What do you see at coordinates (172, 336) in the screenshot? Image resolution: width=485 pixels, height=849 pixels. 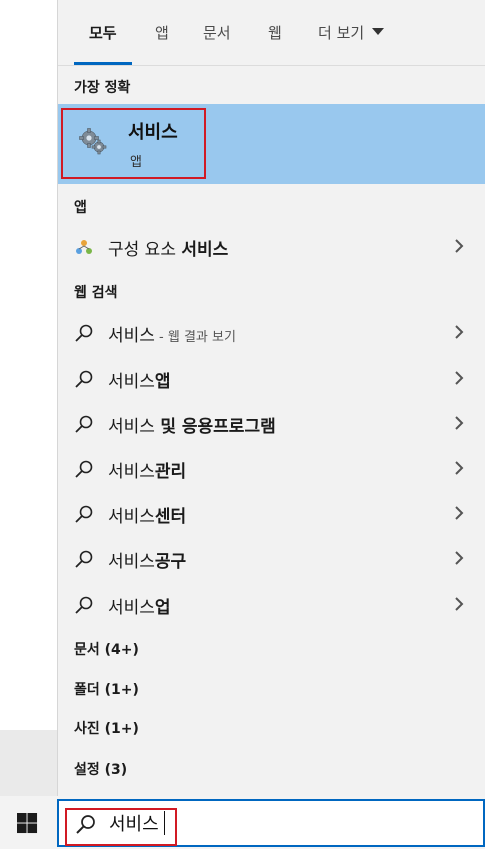 I see `web-result-label: 서비스 - 웹 결과 보기` at bounding box center [172, 336].